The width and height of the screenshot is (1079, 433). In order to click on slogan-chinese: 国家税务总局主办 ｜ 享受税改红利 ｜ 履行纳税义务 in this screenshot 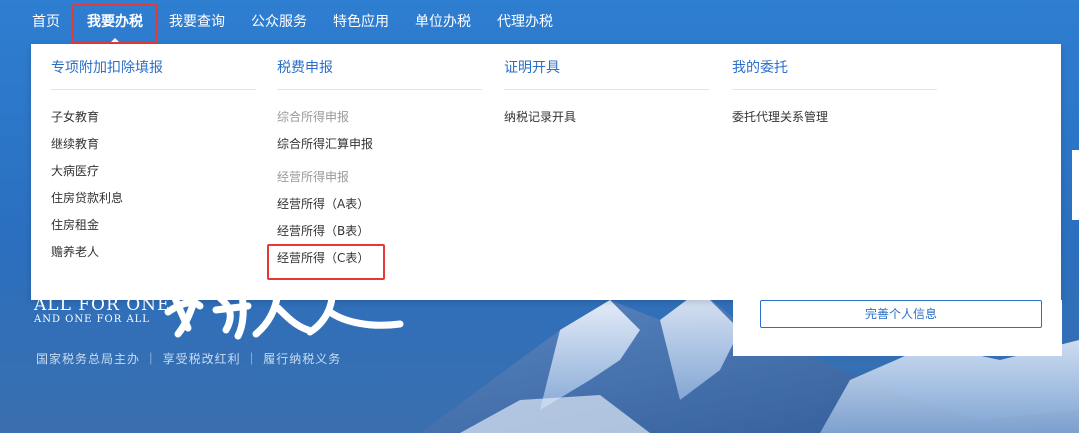, I will do `click(189, 359)`.